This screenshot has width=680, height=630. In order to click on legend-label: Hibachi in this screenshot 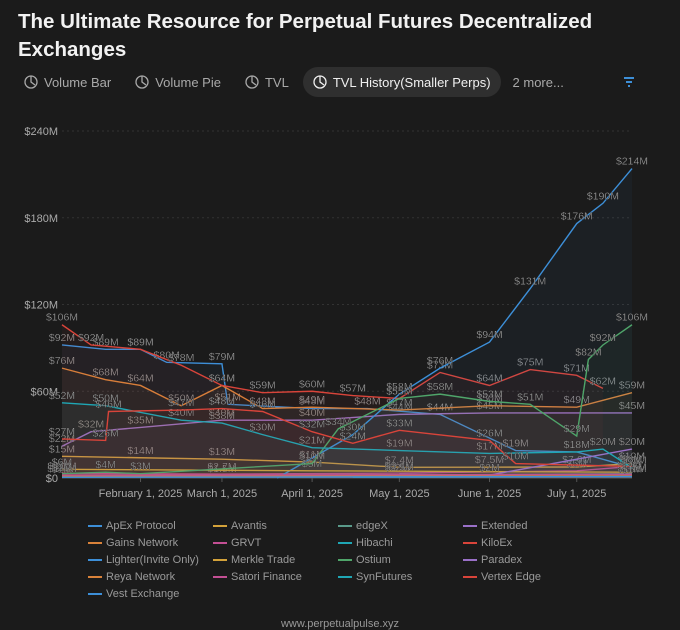, I will do `click(374, 543)`.